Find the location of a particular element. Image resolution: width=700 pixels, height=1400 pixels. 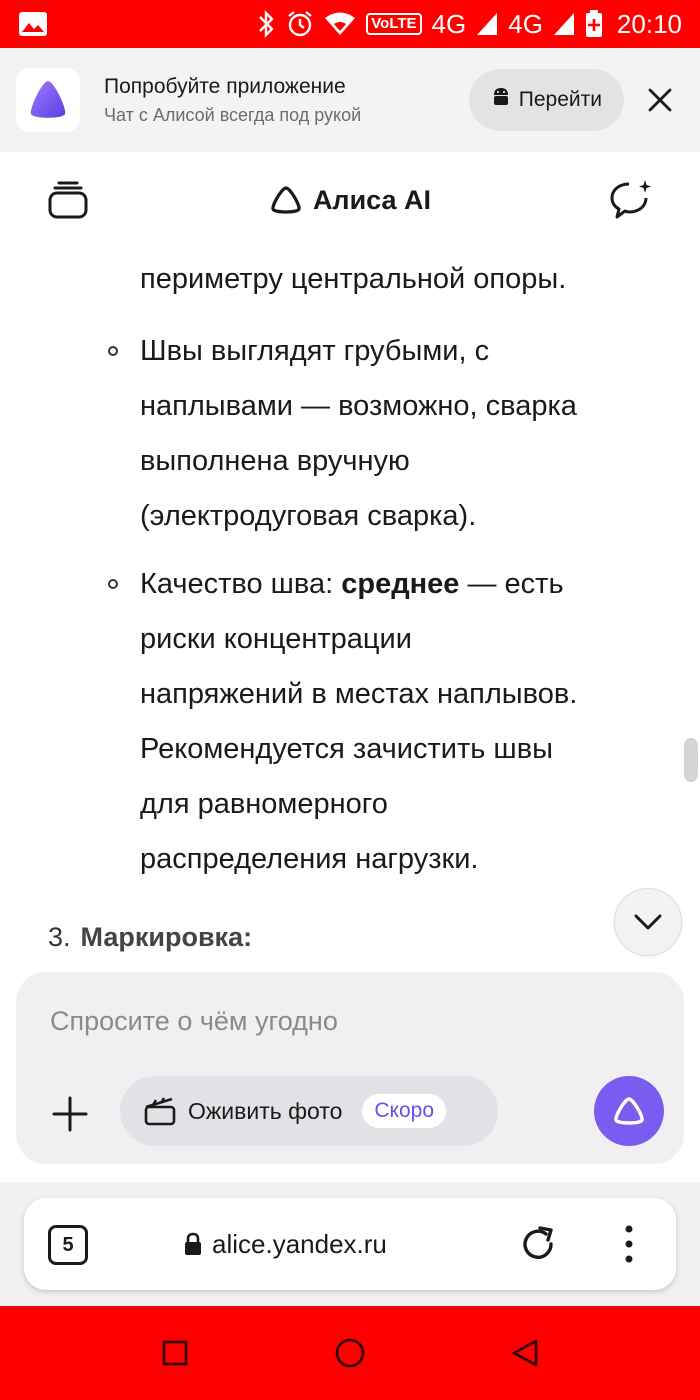

chevron-down-icon is located at coordinates (648, 922).